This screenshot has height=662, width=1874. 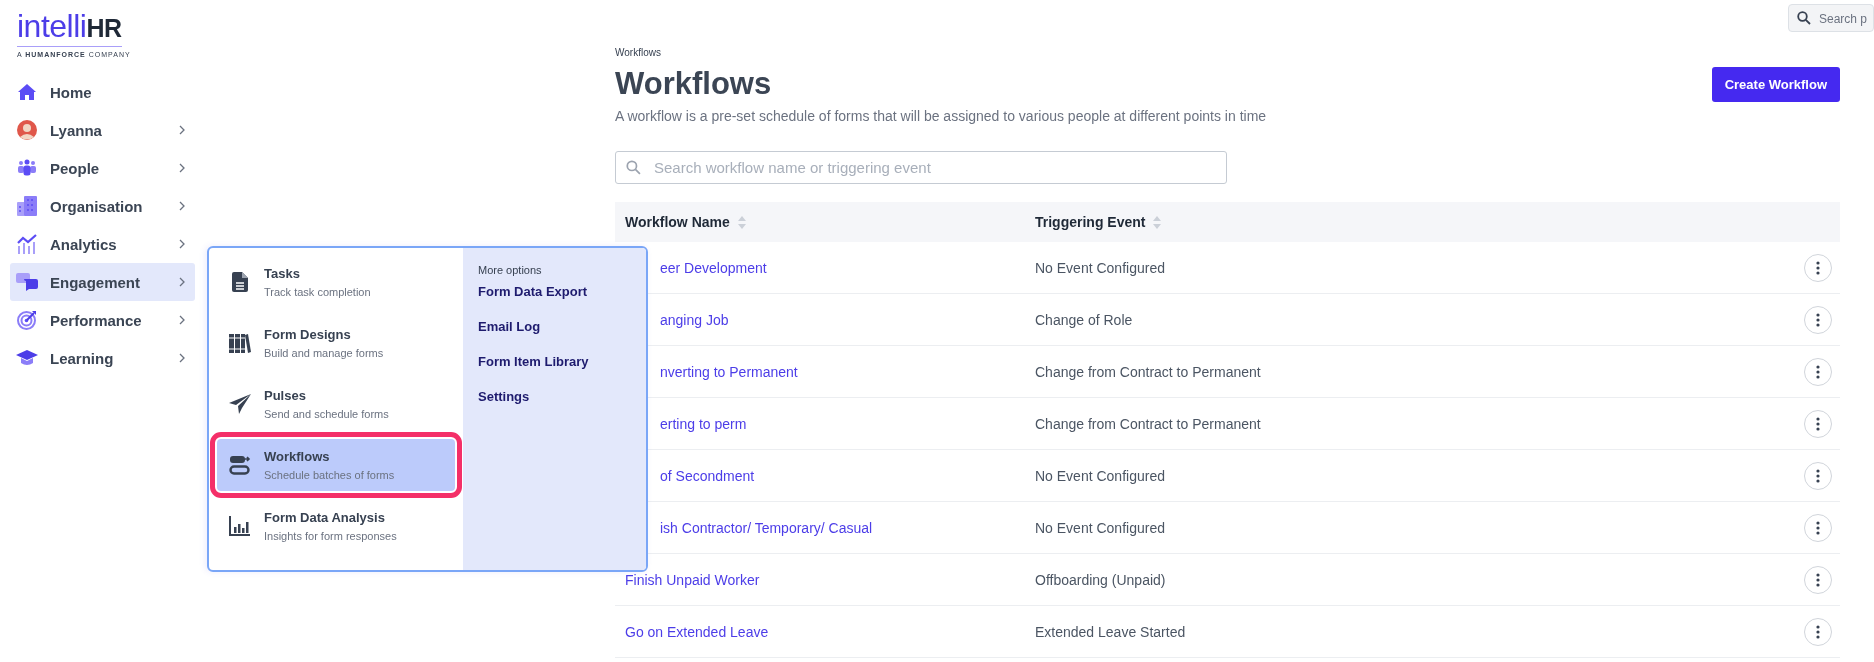 What do you see at coordinates (240, 343) in the screenshot?
I see `books-icon` at bounding box center [240, 343].